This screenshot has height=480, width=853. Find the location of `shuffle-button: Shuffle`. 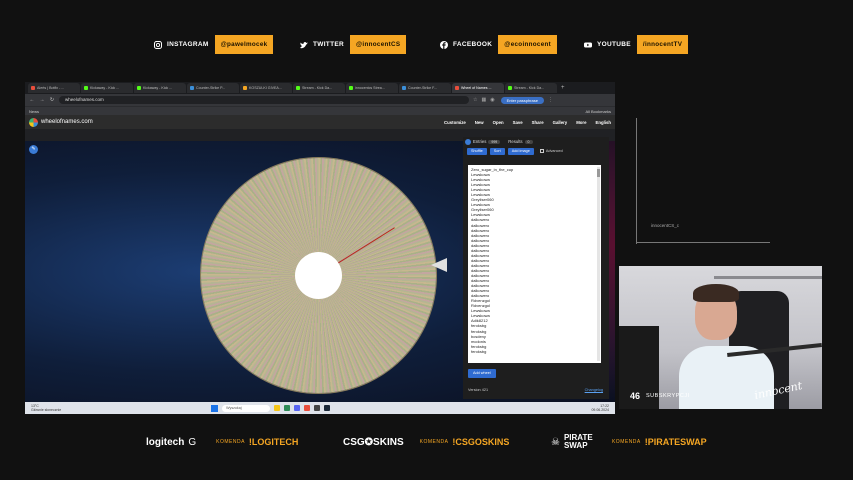

shuffle-button: Shuffle is located at coordinates (477, 151).